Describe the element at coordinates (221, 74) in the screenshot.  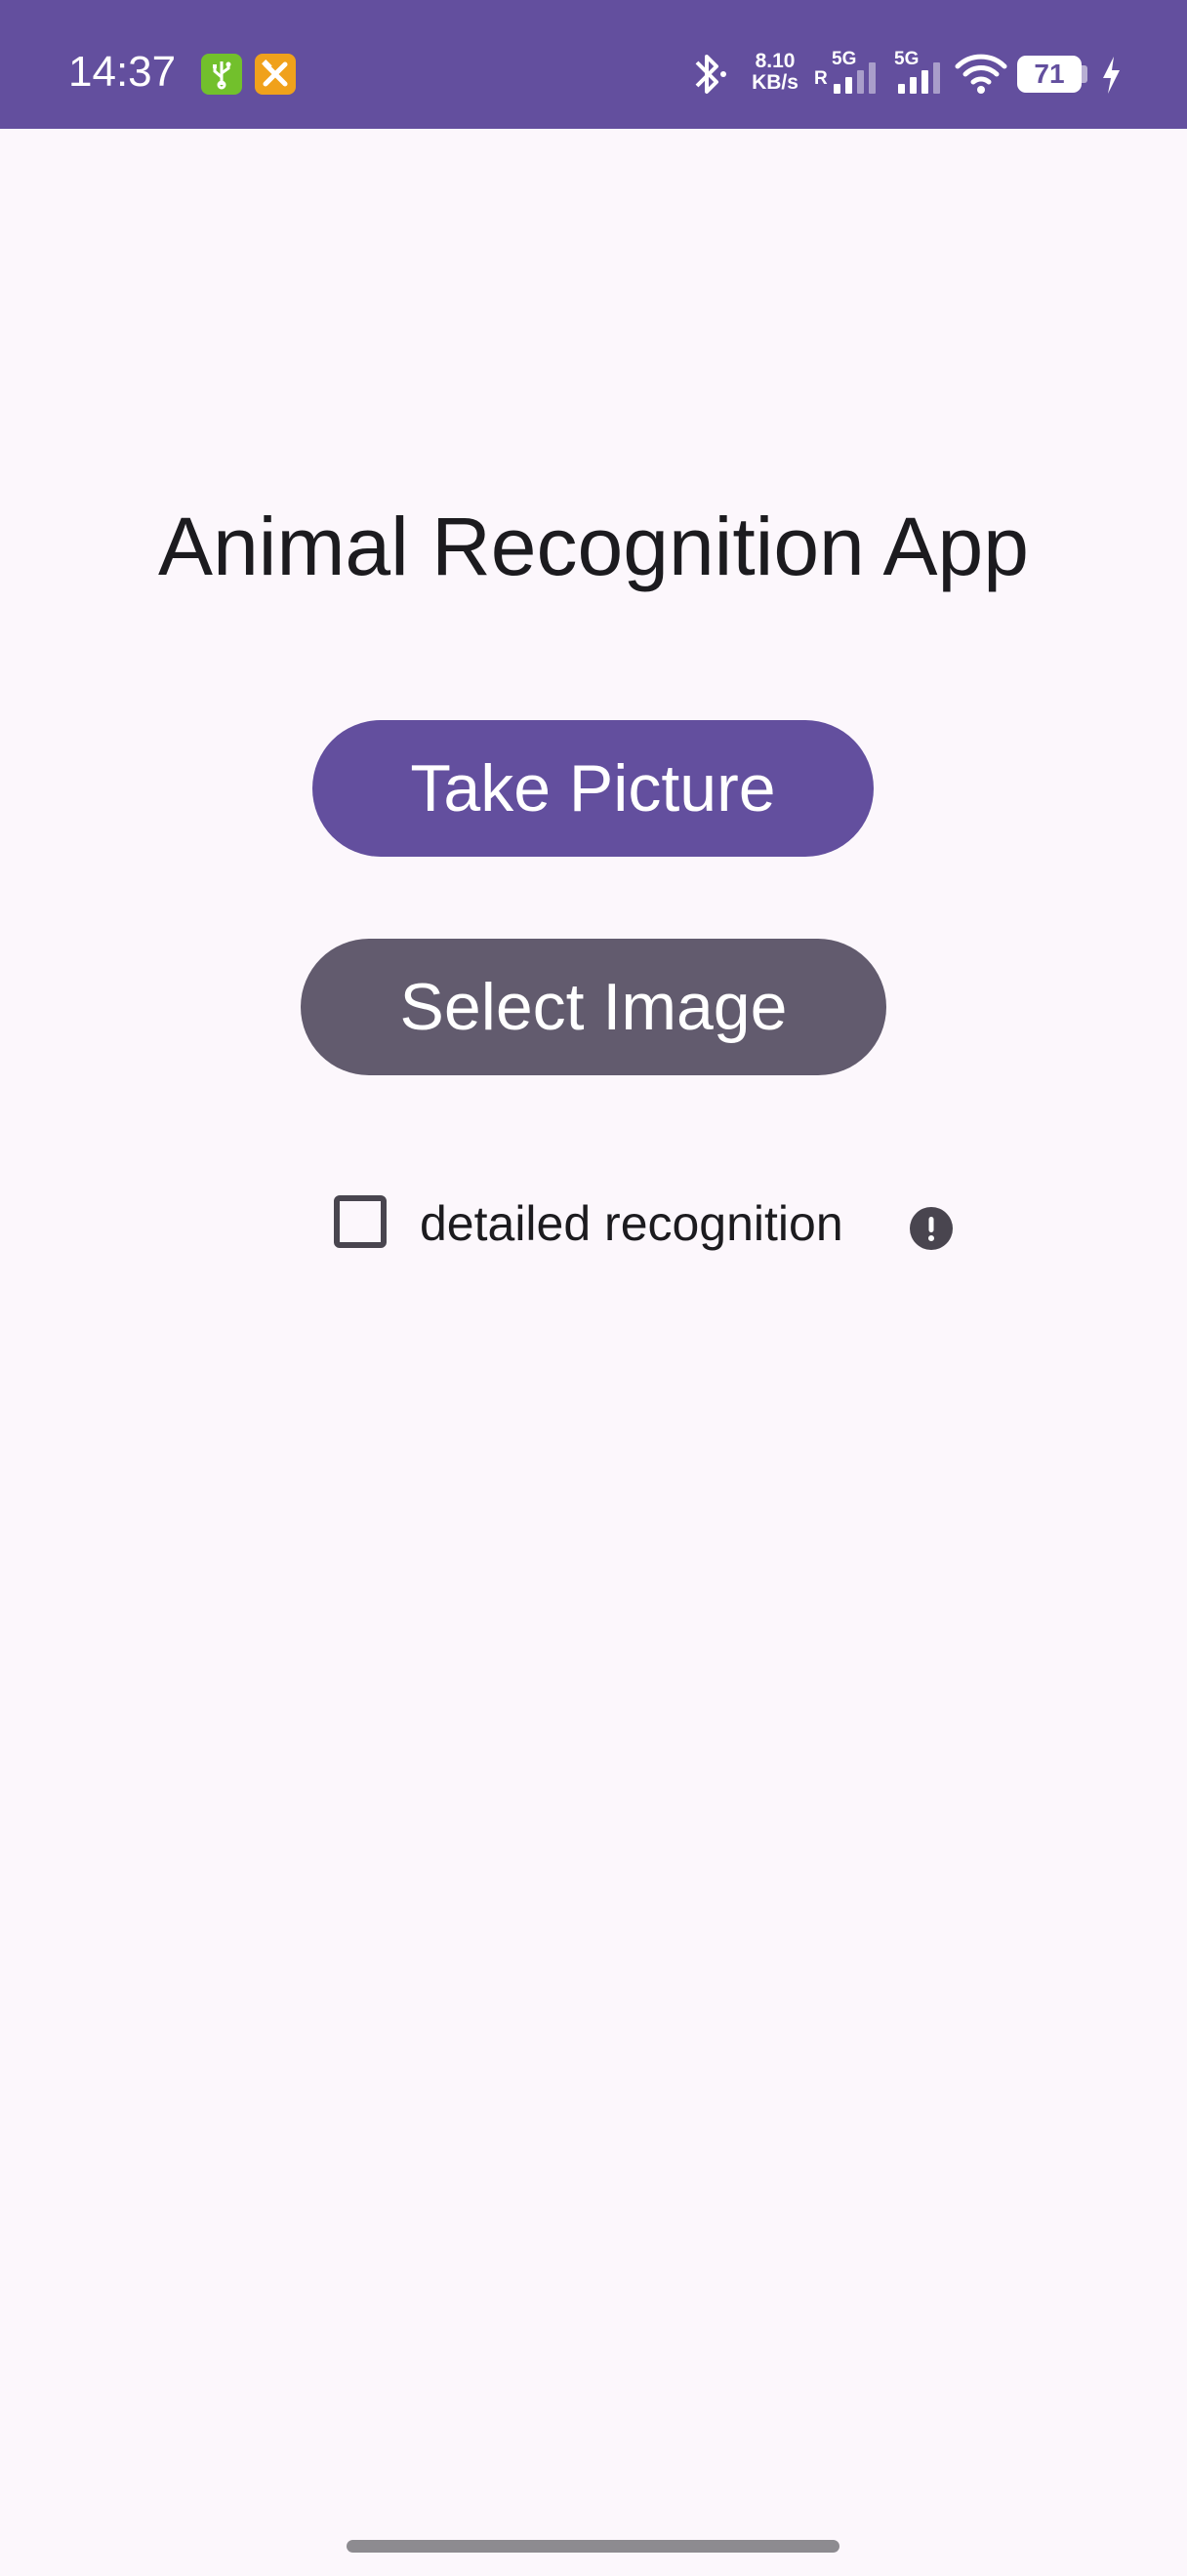
I see `usb-debug-icon` at that location.